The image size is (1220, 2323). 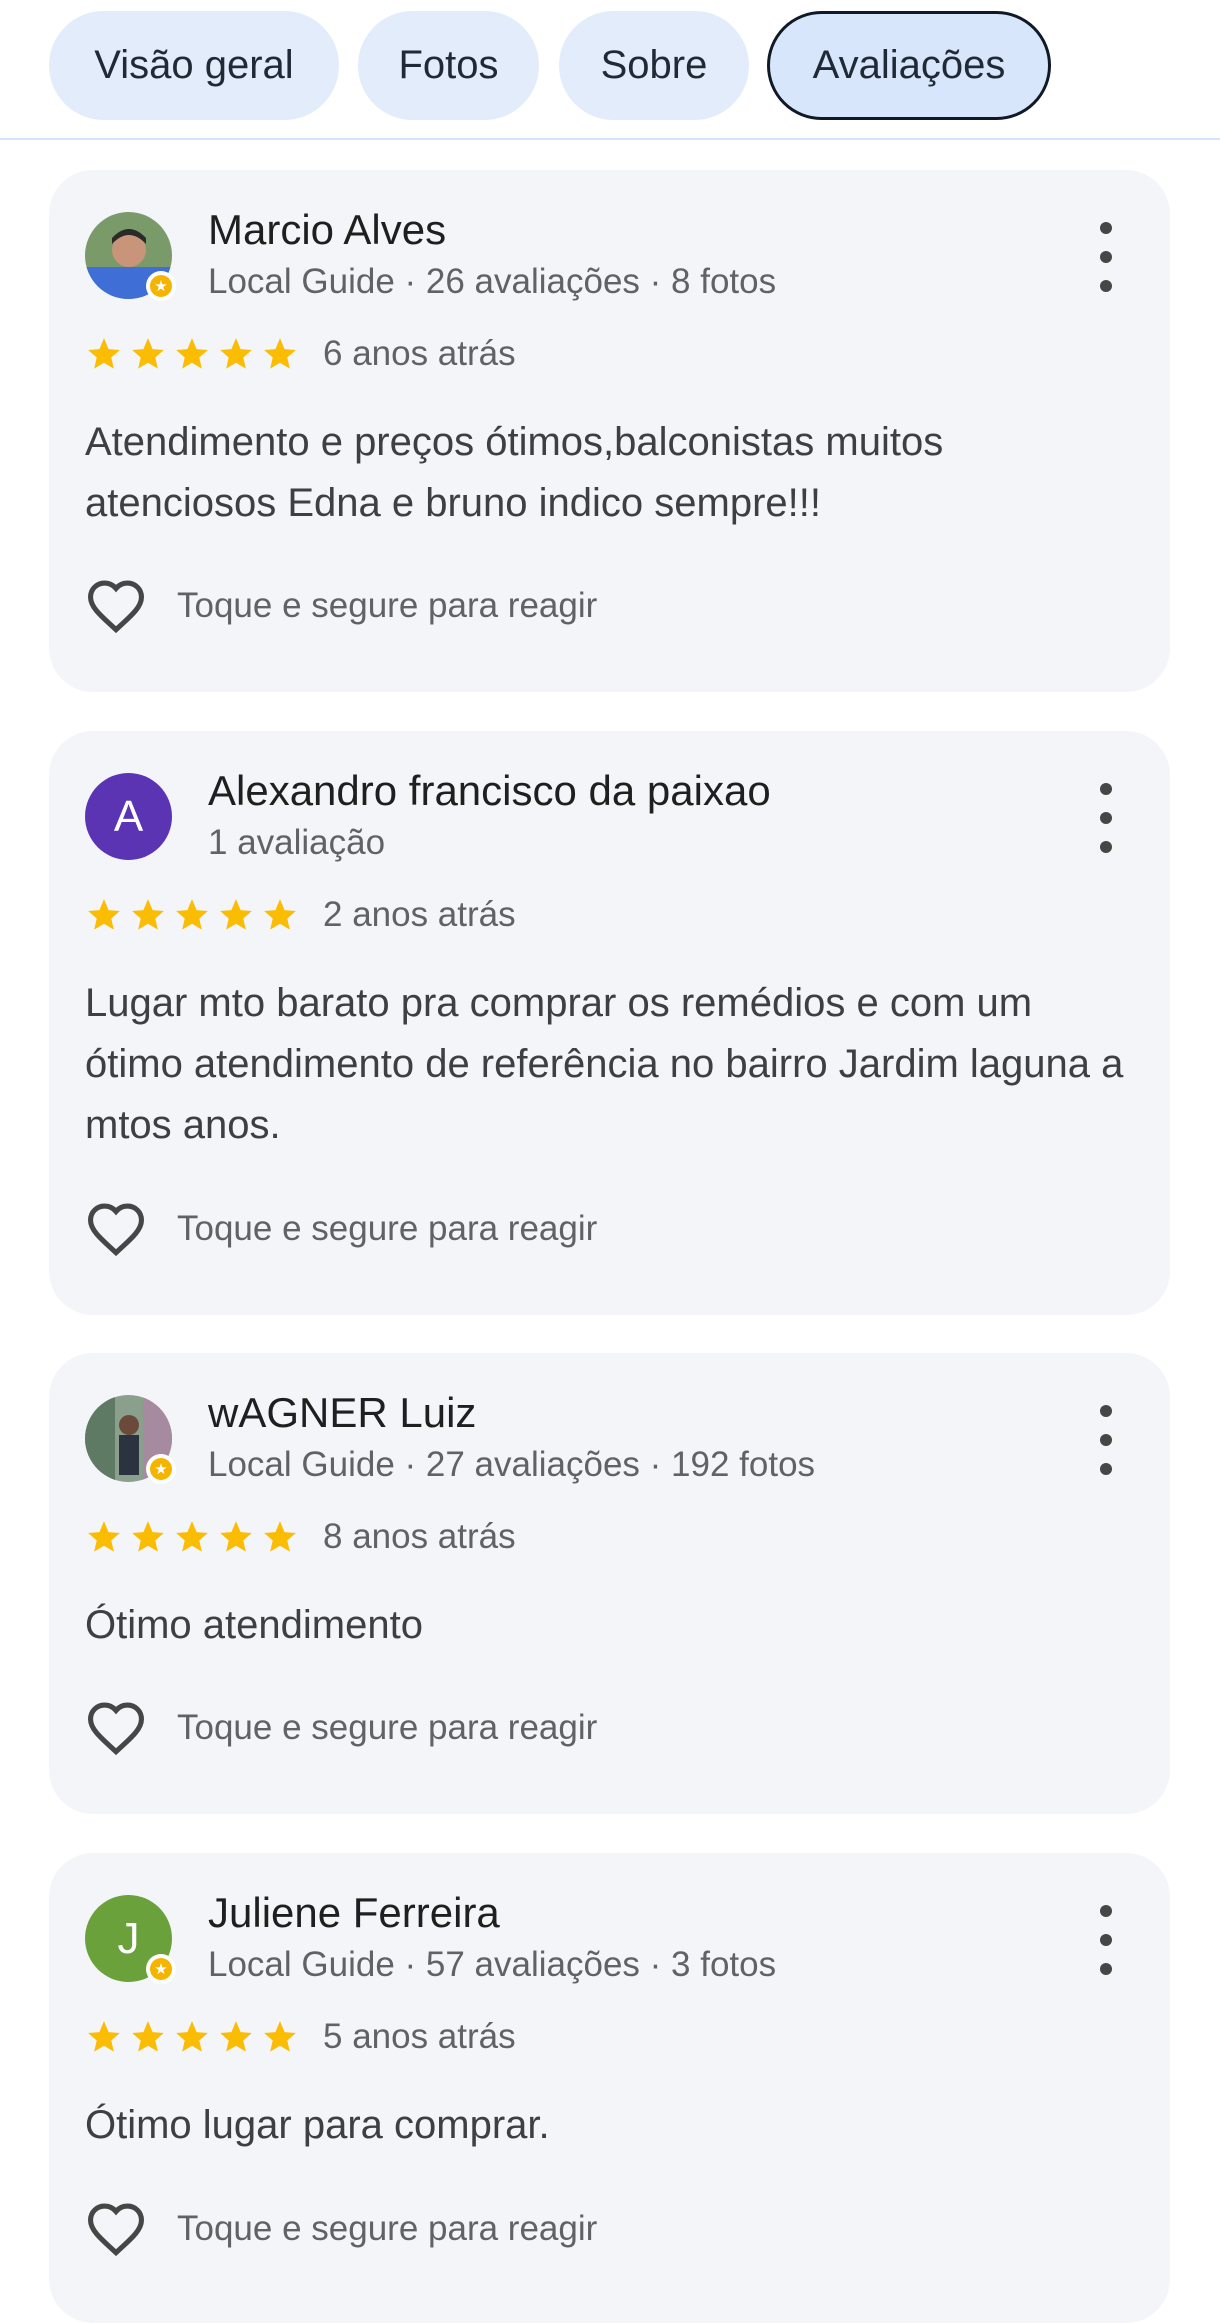 What do you see at coordinates (489, 791) in the screenshot?
I see `reviewer-name: Alexandro francisco da paixao` at bounding box center [489, 791].